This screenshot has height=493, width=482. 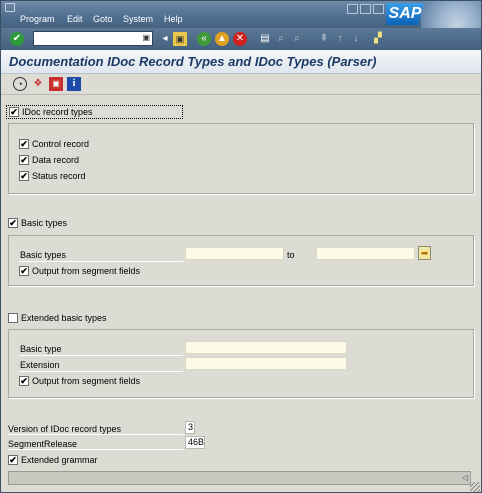 I want to click on extension-input, so click(x=266, y=363).